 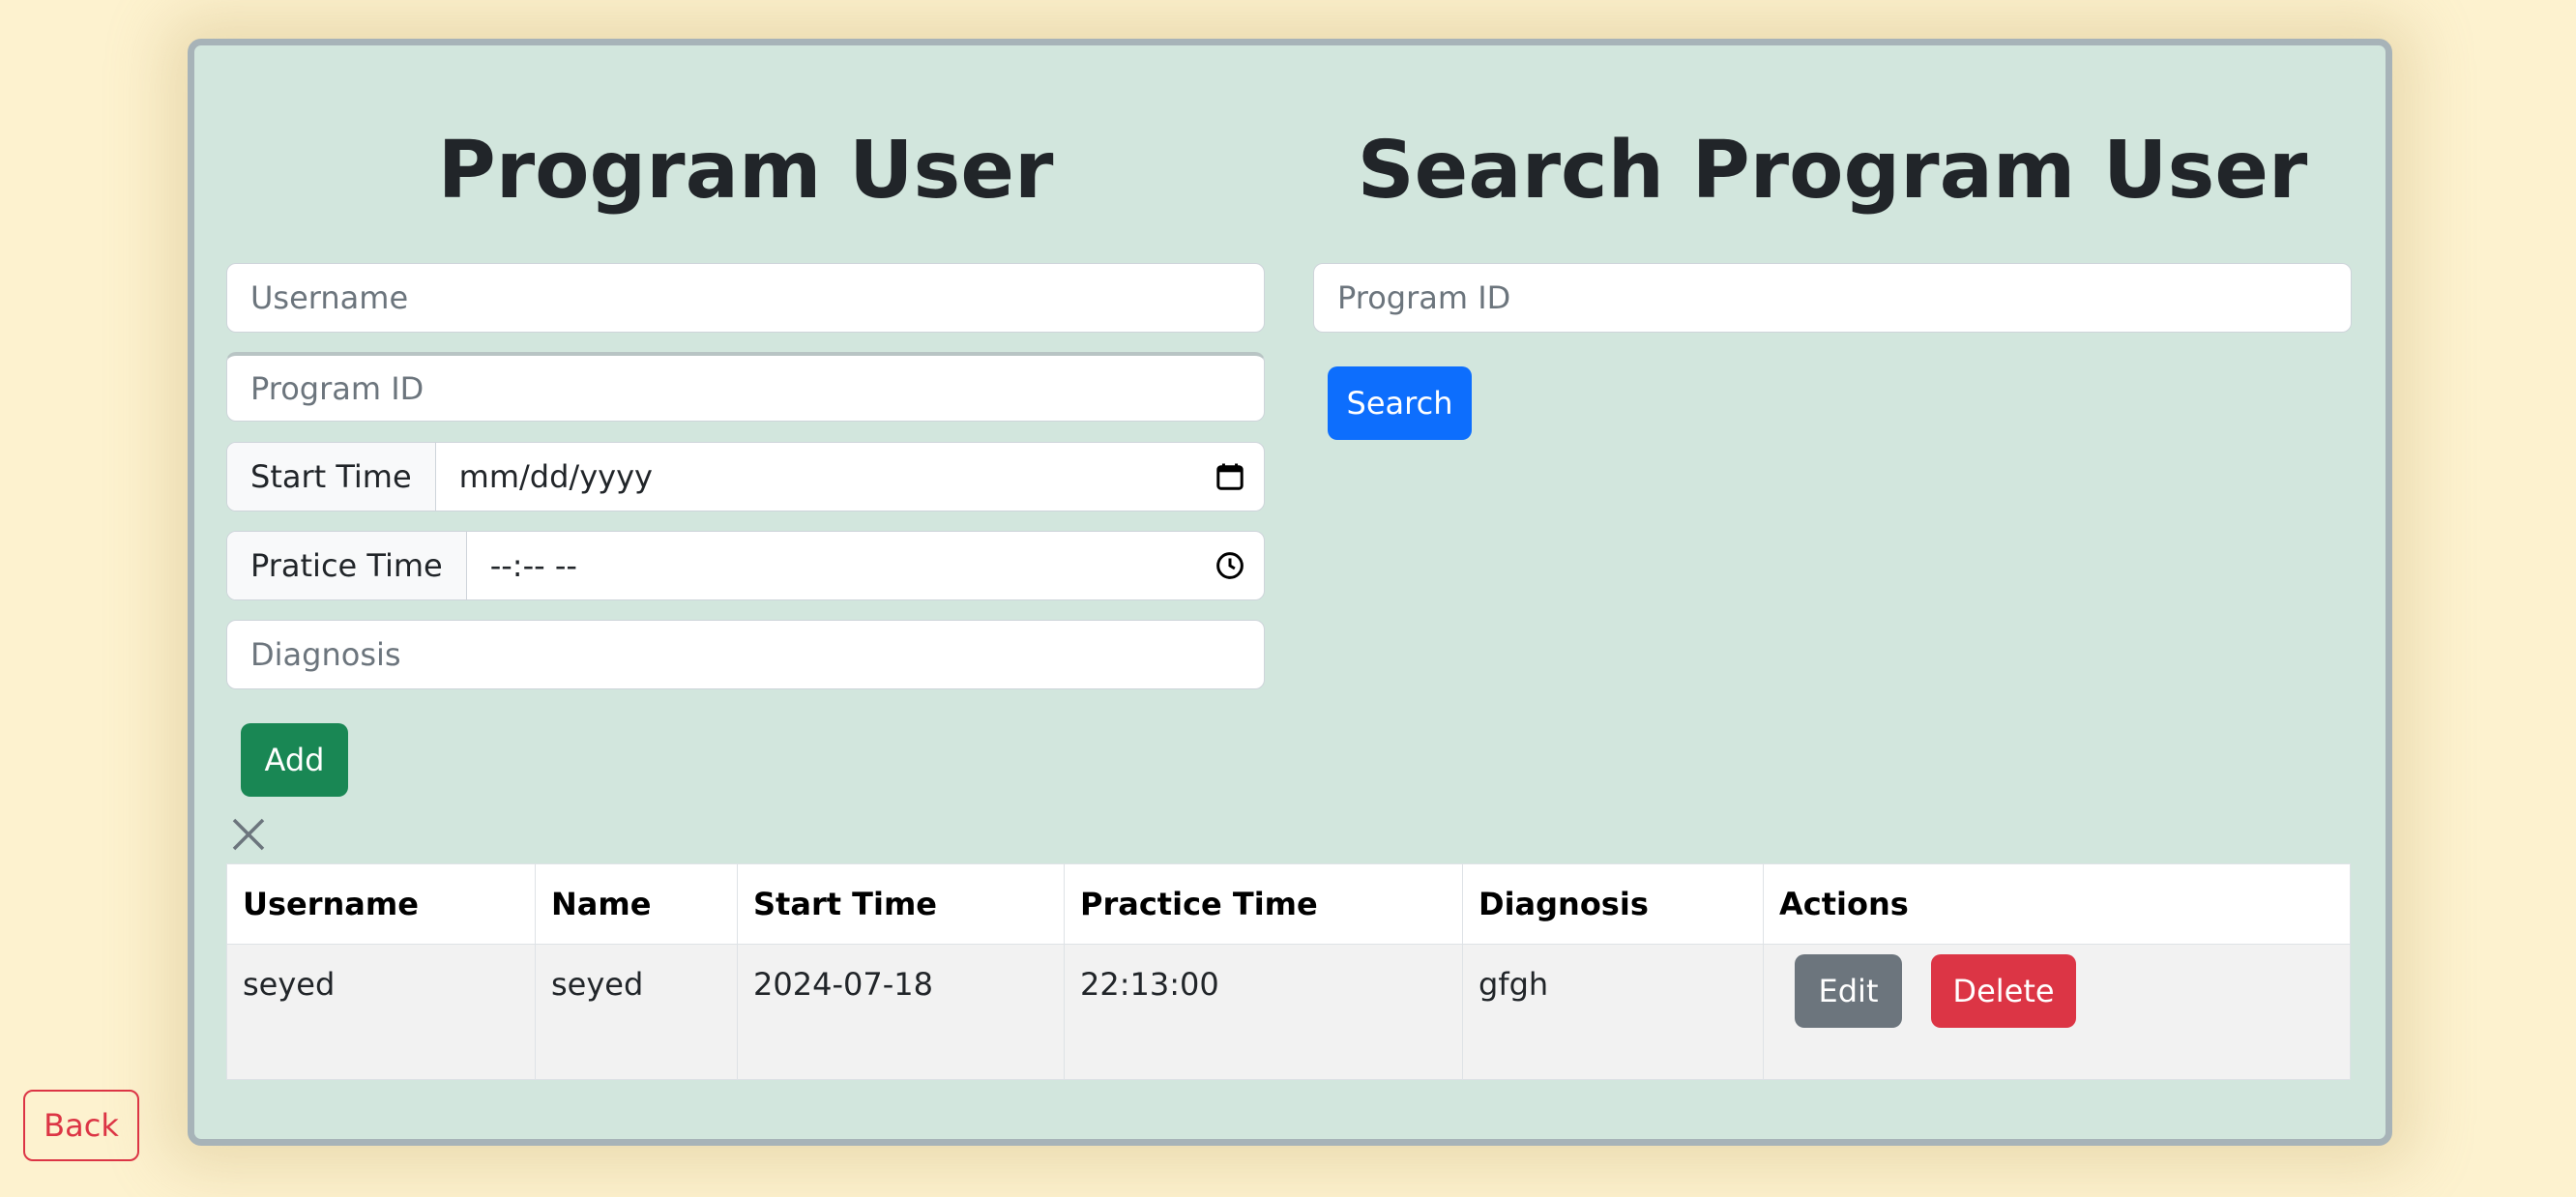 I want to click on header-practice-time: Practice Time, so click(x=1263, y=904).